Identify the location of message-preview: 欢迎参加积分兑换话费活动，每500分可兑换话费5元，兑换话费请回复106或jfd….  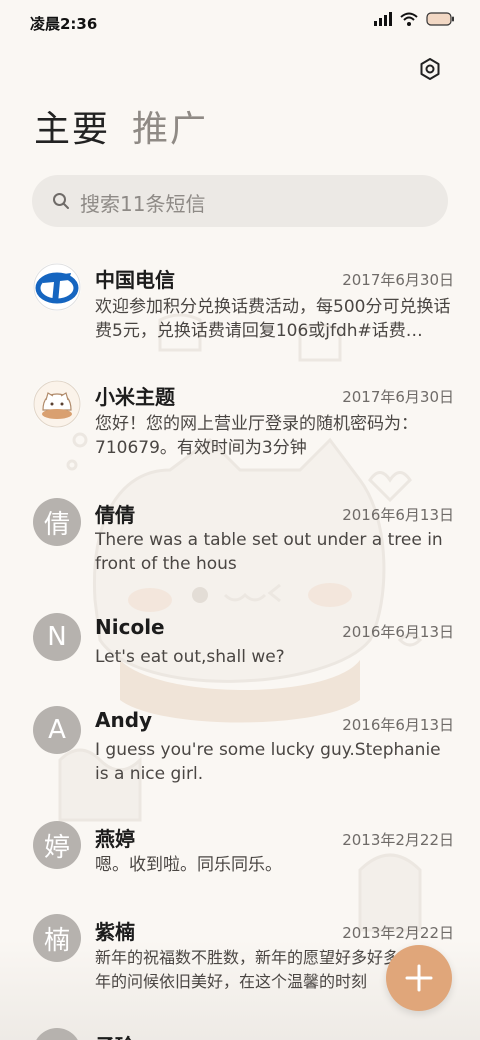
(273, 319).